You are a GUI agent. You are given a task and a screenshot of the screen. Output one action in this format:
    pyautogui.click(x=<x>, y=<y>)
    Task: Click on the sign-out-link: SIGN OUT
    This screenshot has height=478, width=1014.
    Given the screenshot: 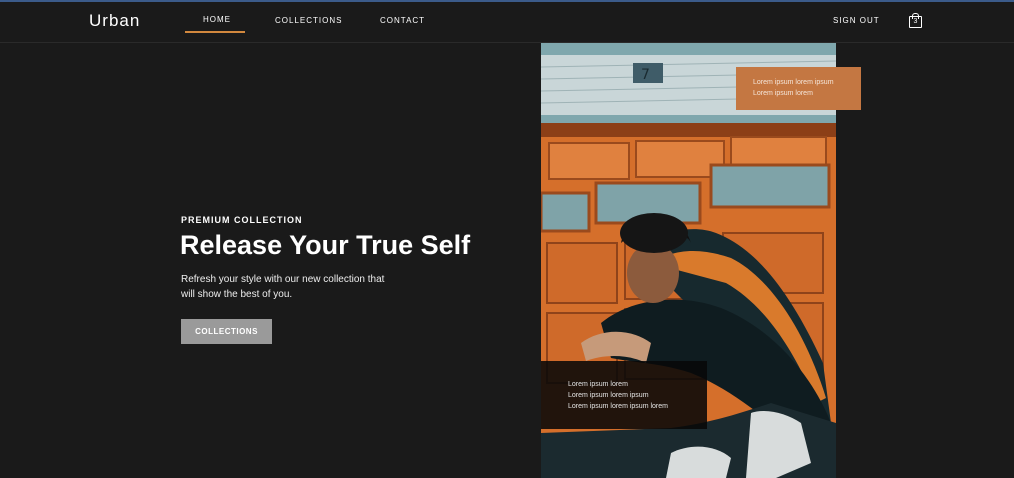 What is the action you would take?
    pyautogui.click(x=856, y=20)
    